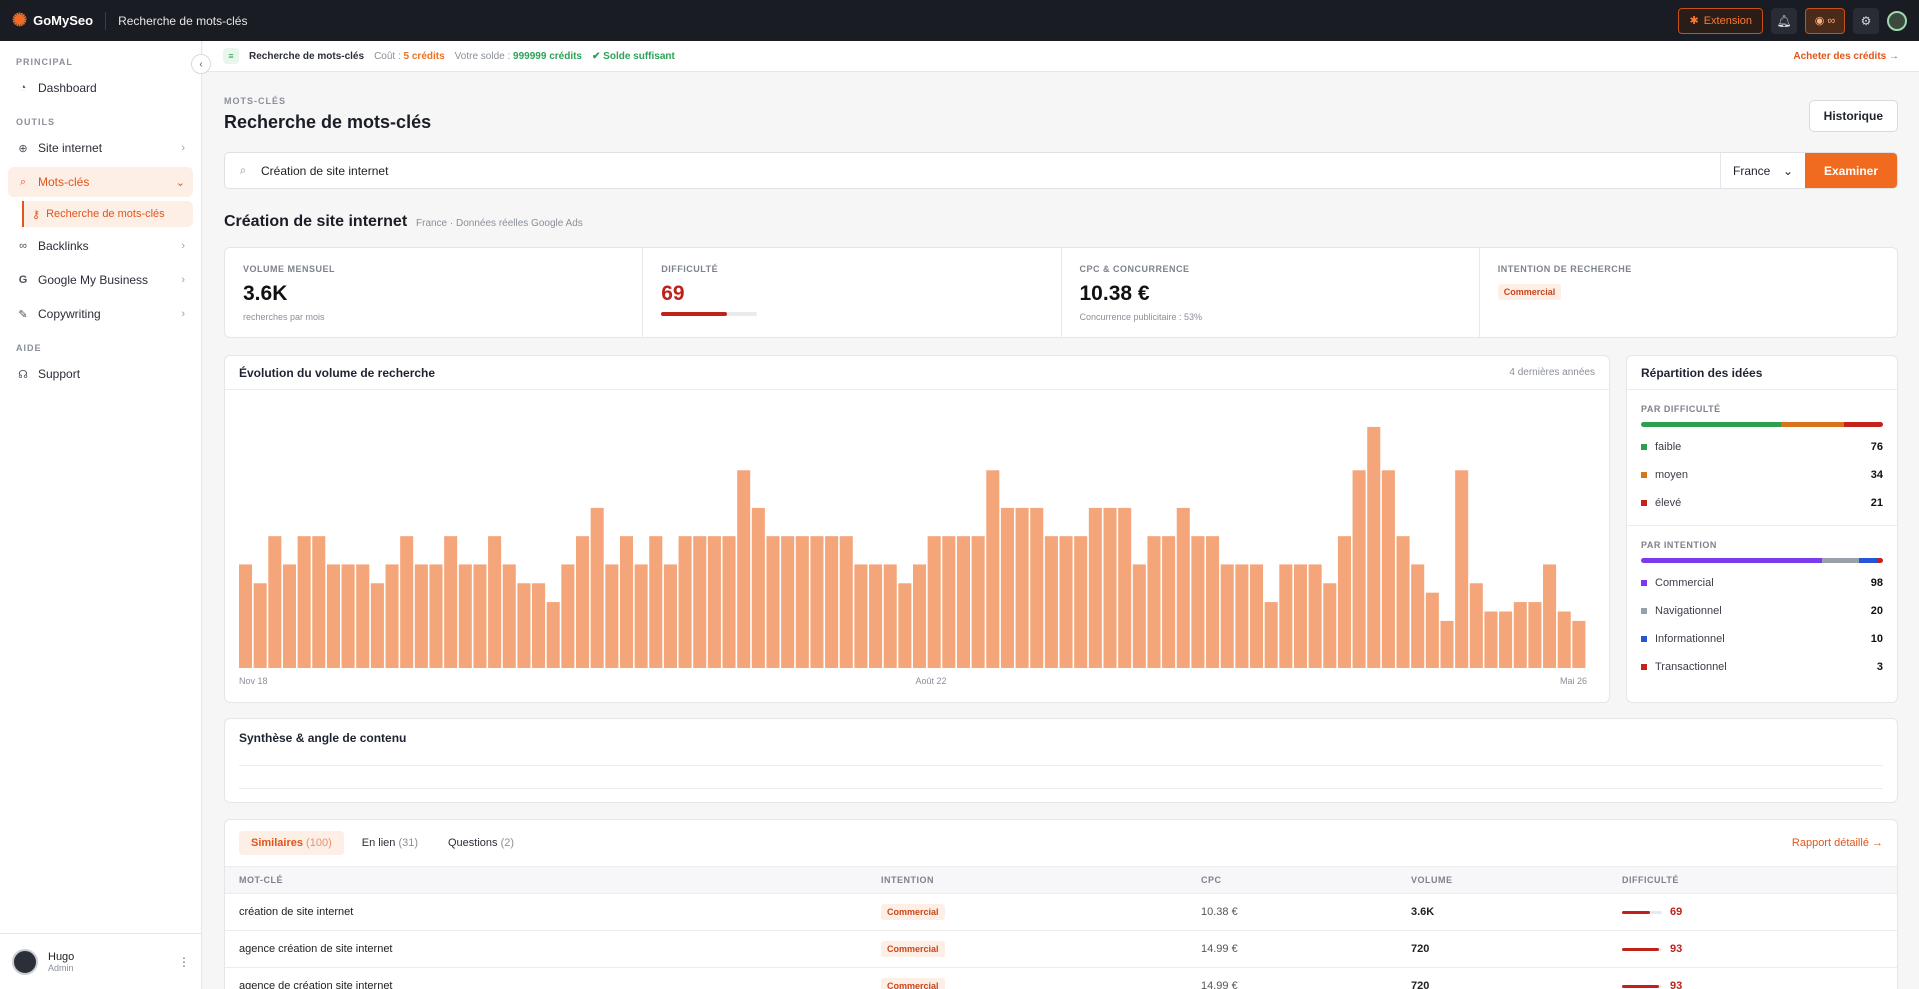  Describe the element at coordinates (107, 214) in the screenshot. I see `sidebar-subitem-recherche: ⚷ Recherche de mots-clés` at that location.